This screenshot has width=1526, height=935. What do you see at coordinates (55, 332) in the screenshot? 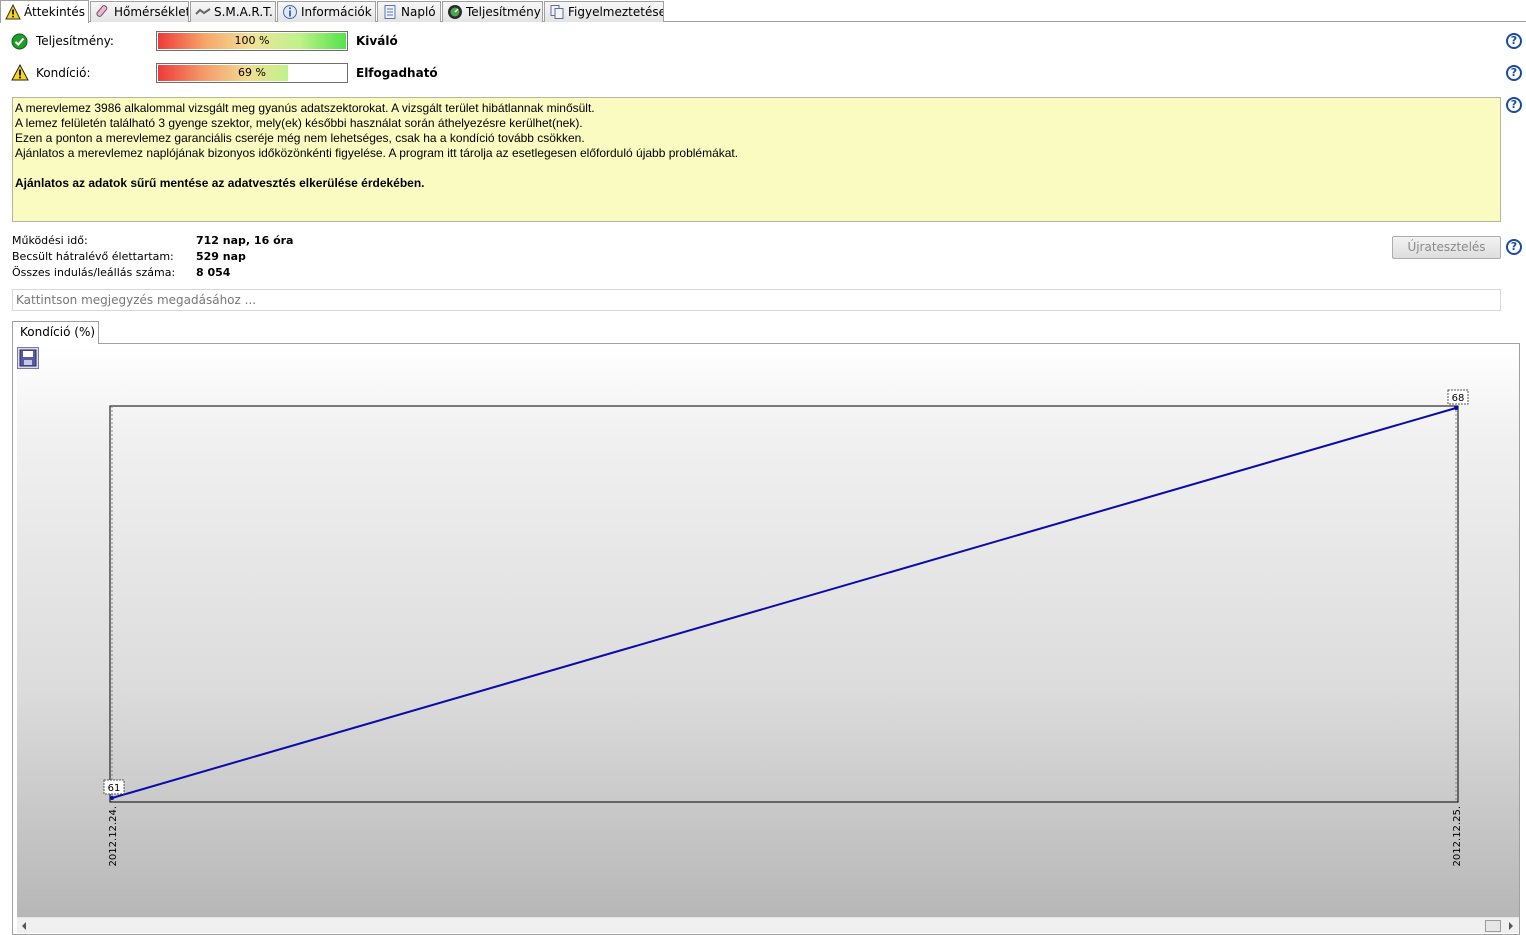
I see `tab-condition-chart: Kondíció (%)` at bounding box center [55, 332].